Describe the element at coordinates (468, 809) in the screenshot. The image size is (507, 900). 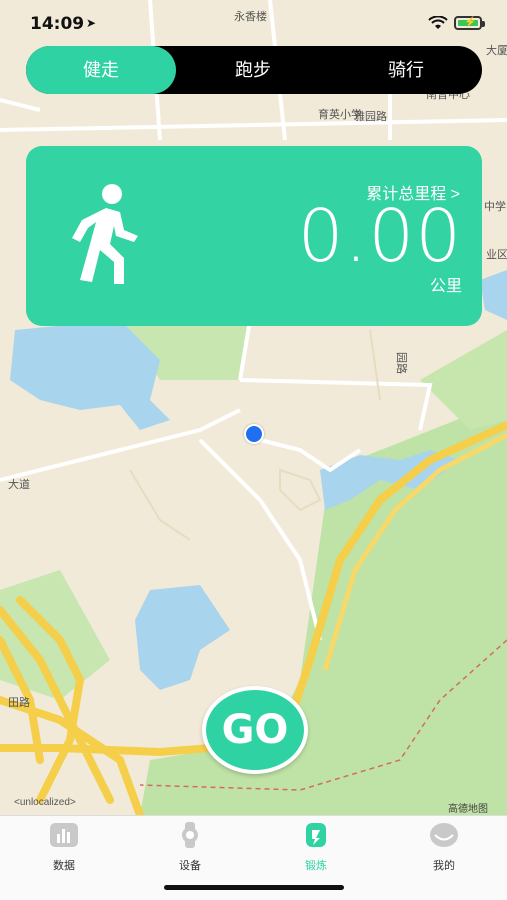
I see `map-credit: 高德地图` at that location.